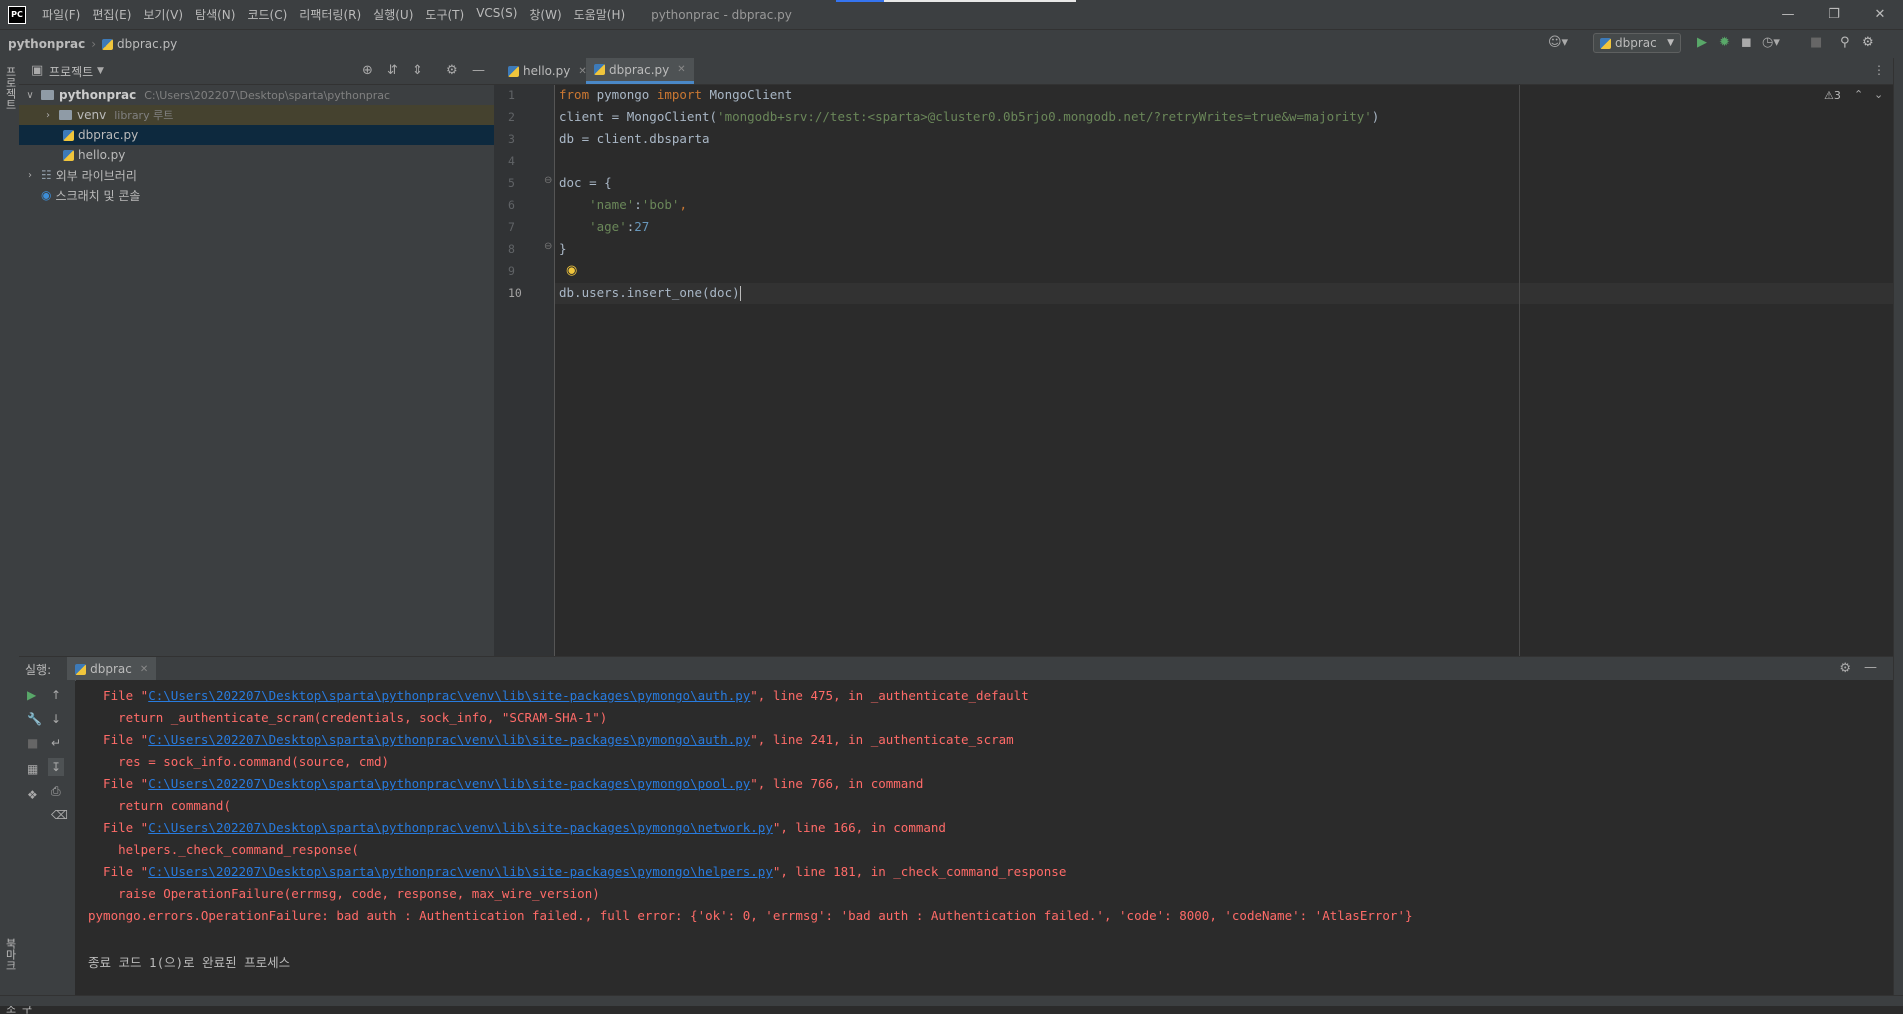  I want to click on previous-highlight-icon: ⌃, so click(1858, 94).